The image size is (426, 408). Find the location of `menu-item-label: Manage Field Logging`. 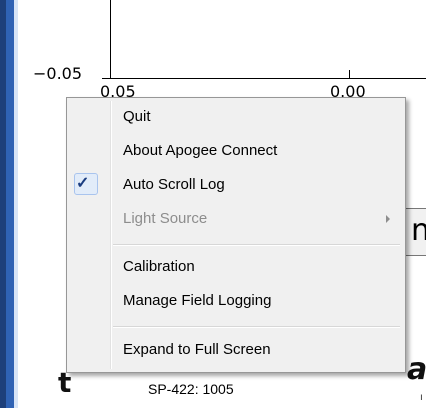

menu-item-label: Manage Field Logging is located at coordinates (197, 300).